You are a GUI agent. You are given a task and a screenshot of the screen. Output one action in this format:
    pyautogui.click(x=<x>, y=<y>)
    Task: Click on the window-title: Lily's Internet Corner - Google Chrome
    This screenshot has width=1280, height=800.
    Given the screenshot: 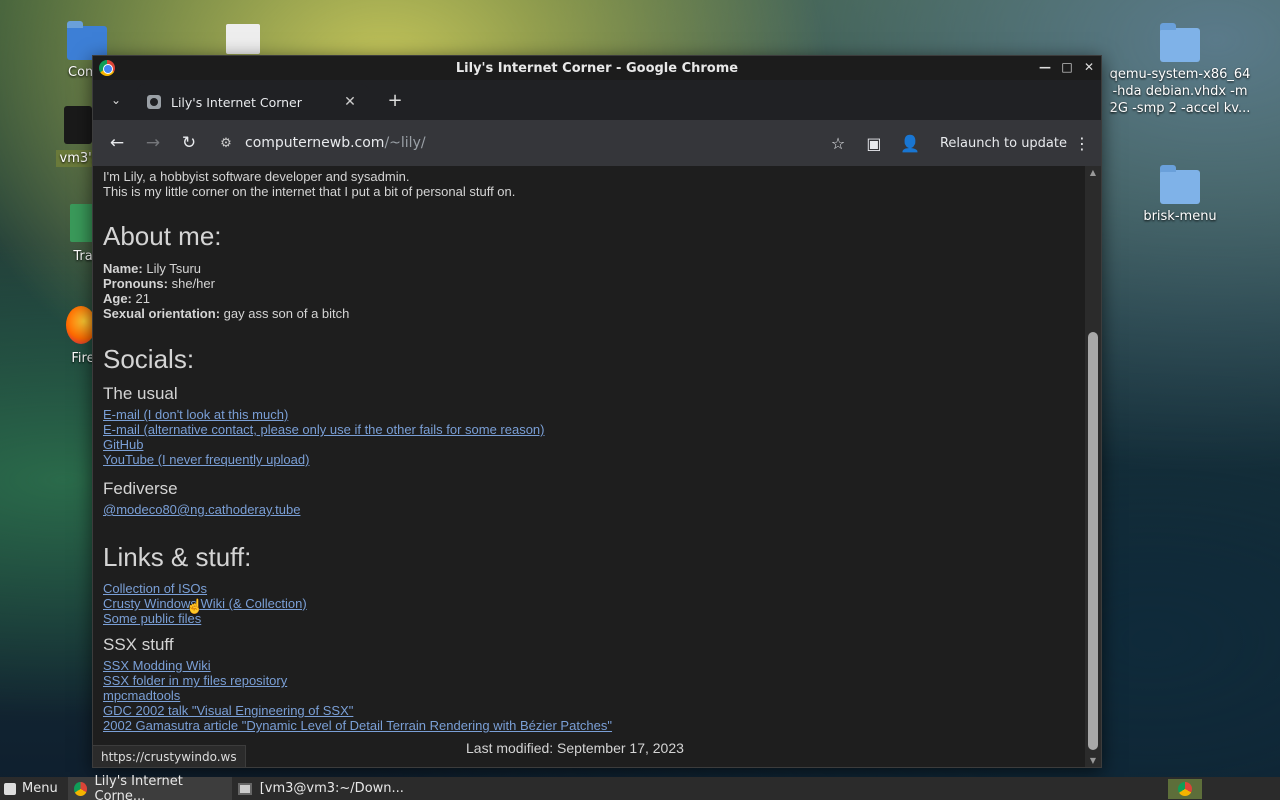 What is the action you would take?
    pyautogui.click(x=597, y=68)
    